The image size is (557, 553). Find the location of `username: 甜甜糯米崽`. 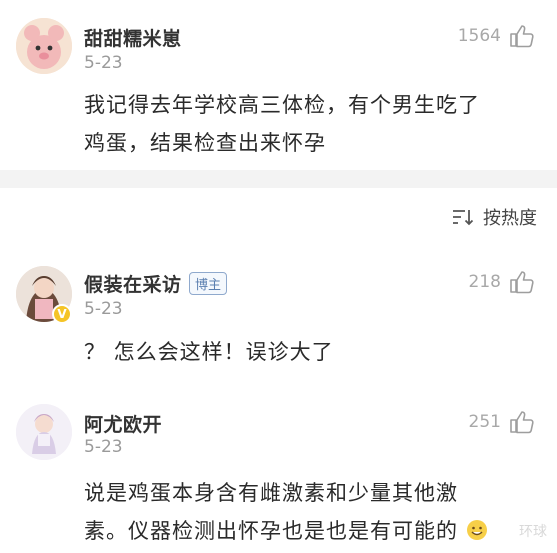

username: 甜甜糯米崽 is located at coordinates (133, 37).